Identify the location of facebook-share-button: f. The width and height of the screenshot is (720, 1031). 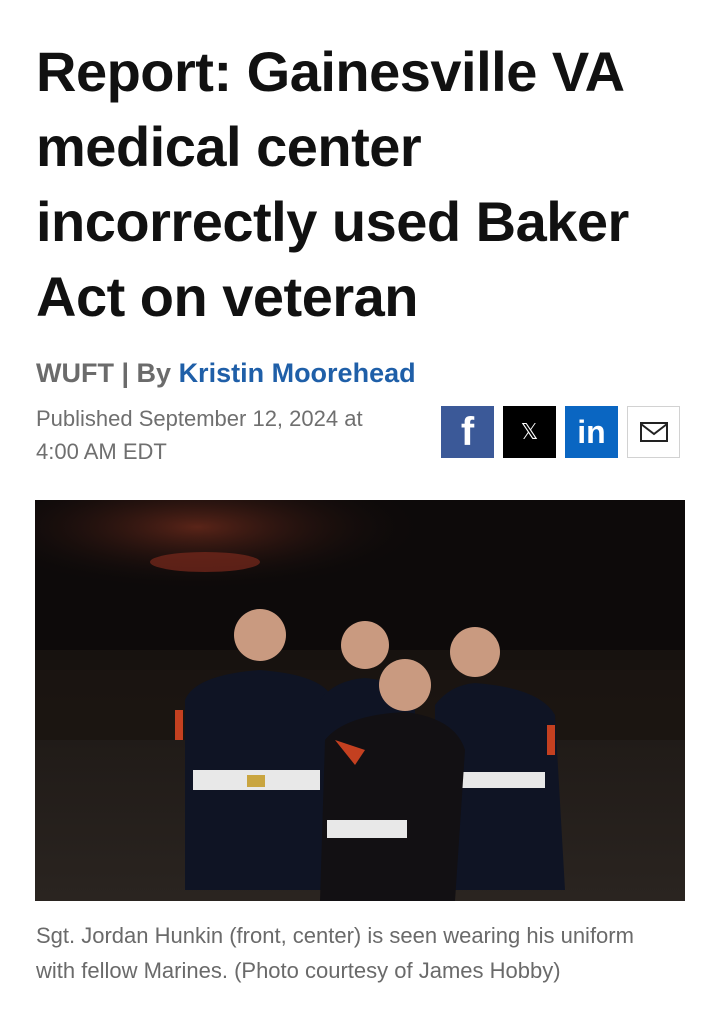
(467, 432).